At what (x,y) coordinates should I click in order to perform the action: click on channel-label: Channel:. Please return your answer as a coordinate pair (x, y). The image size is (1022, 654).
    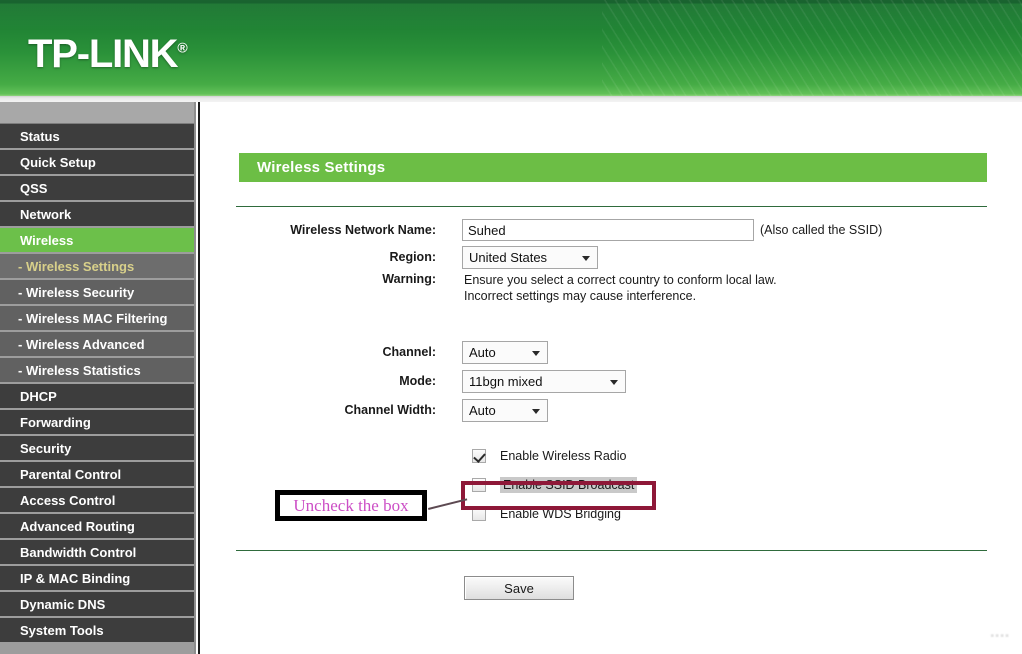
    Looking at the image, I should click on (409, 352).